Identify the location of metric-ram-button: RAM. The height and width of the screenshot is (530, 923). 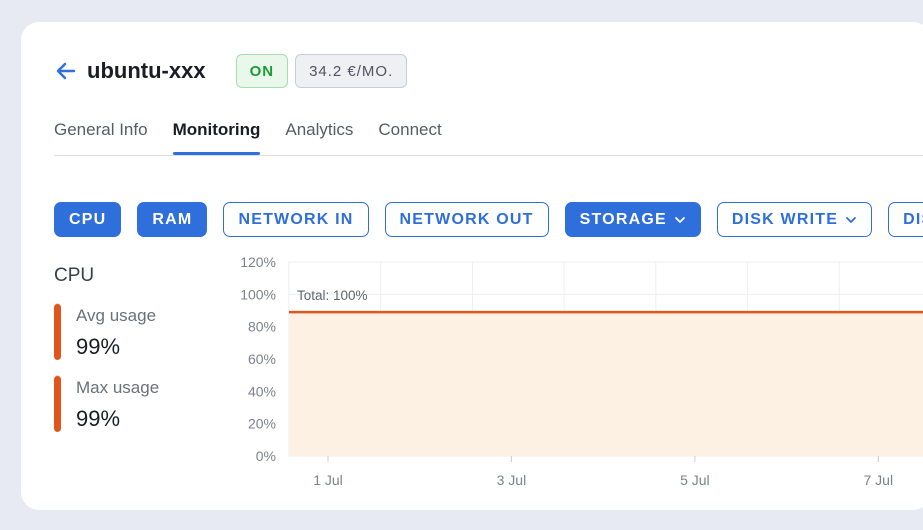
(172, 219).